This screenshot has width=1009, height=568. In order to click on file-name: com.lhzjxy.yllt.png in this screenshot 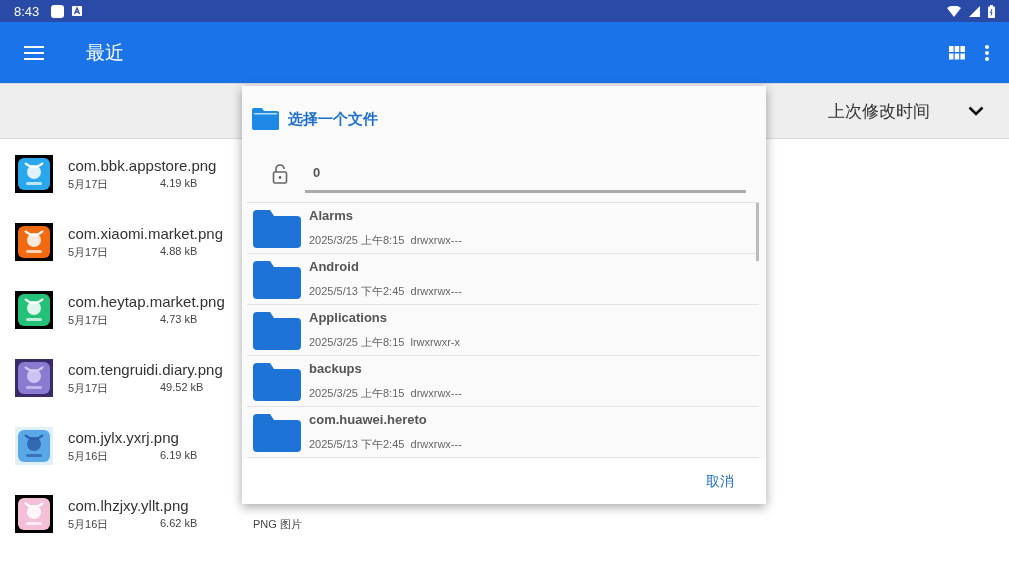, I will do `click(129, 506)`.